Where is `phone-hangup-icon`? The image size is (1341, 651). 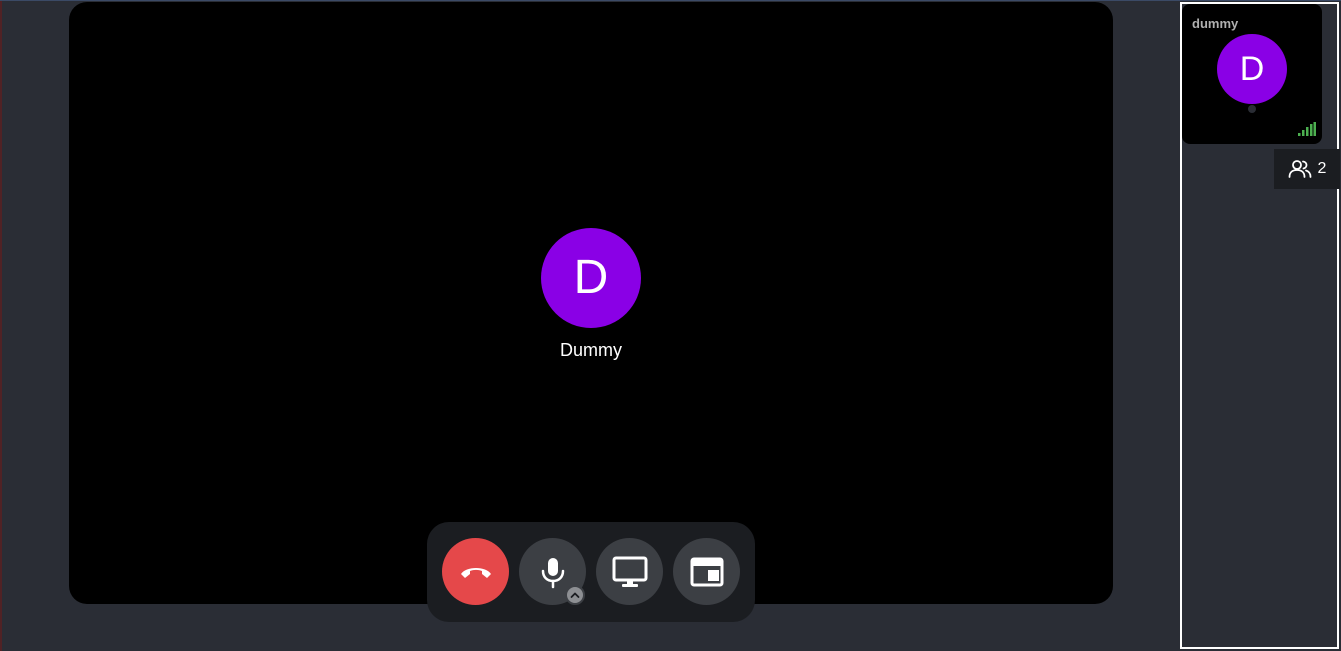
phone-hangup-icon is located at coordinates (475, 572).